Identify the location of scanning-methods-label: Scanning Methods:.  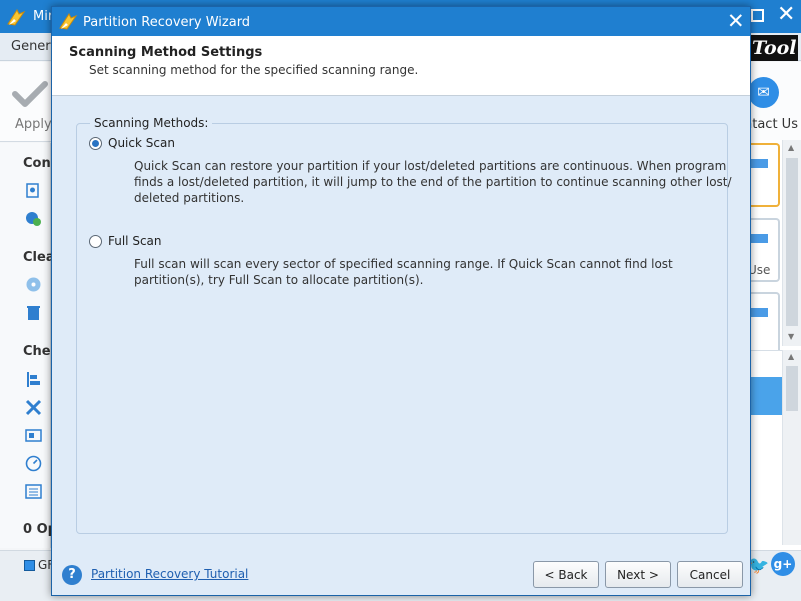
(151, 123).